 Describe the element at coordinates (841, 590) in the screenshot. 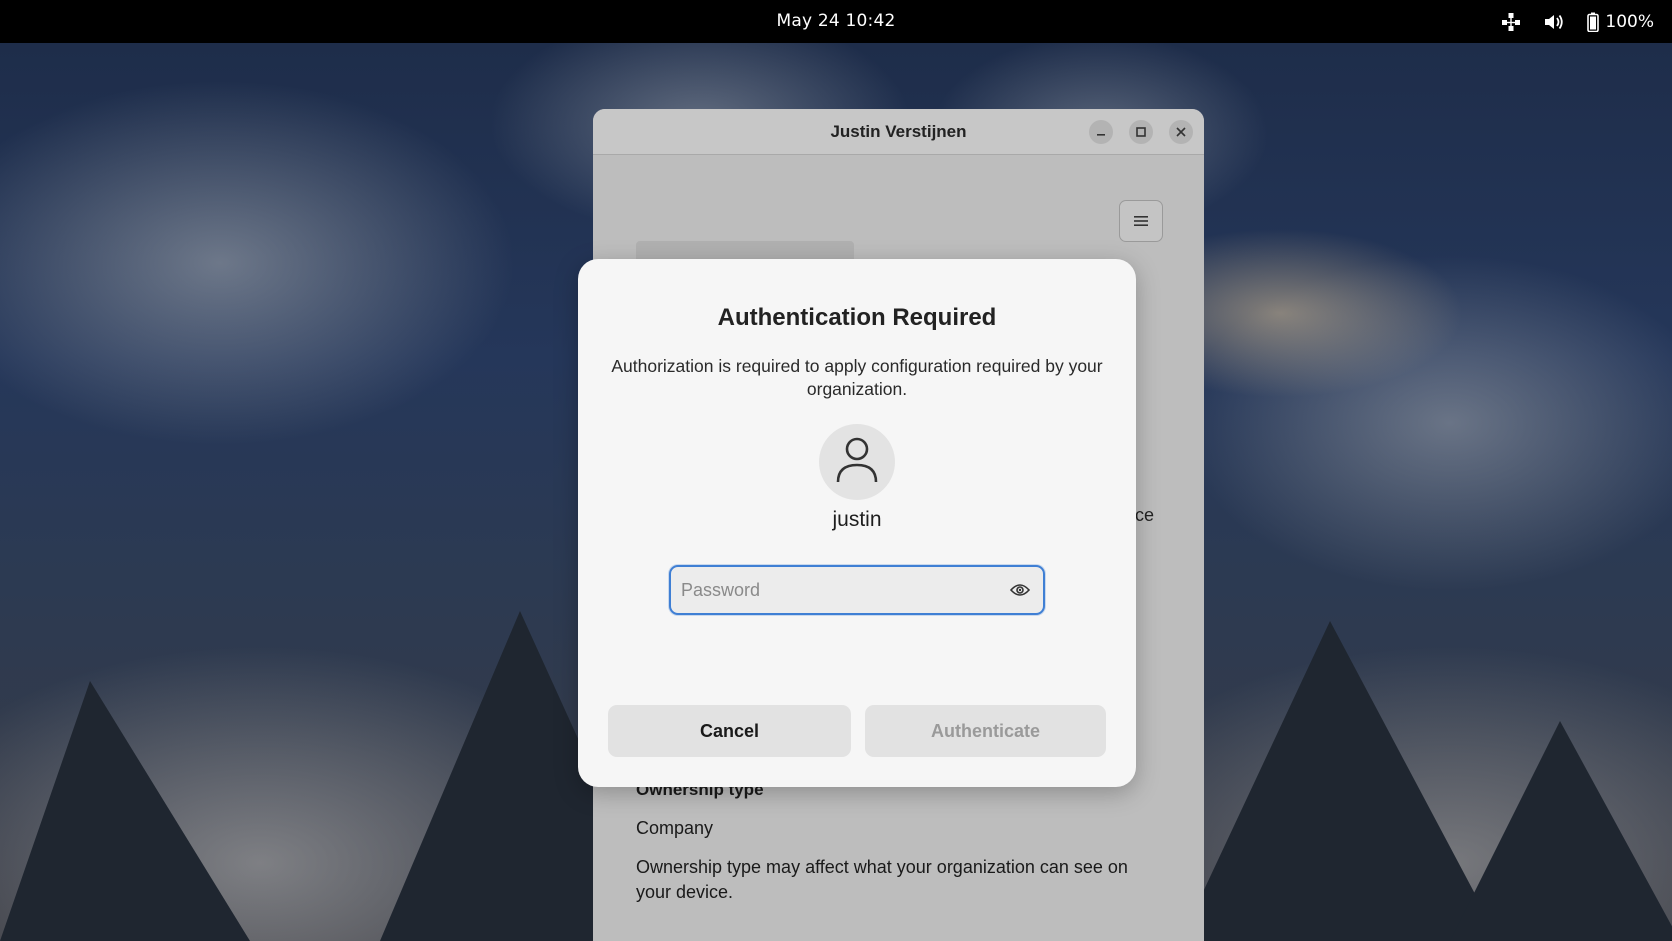

I see `password-input` at that location.